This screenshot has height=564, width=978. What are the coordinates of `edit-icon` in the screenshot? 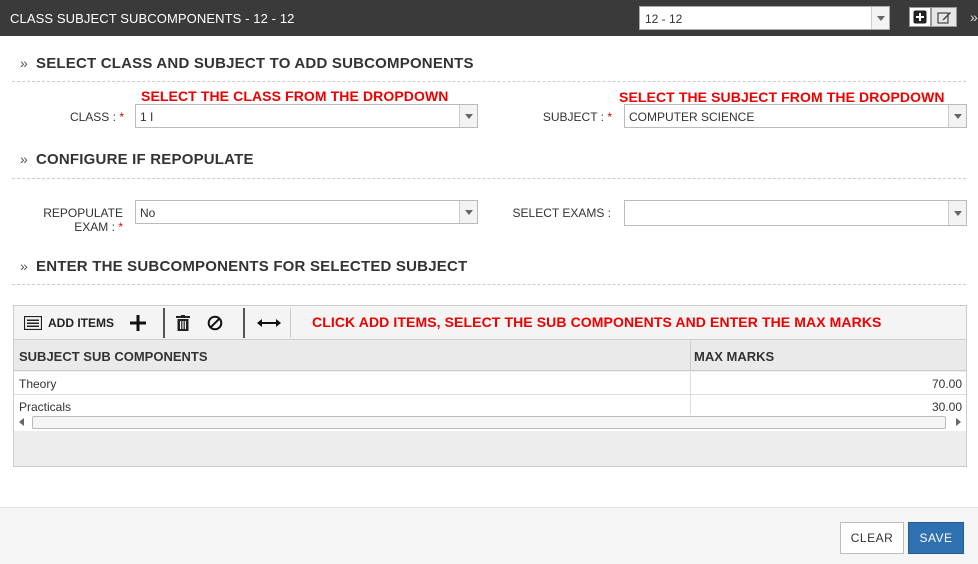 It's located at (943, 18).